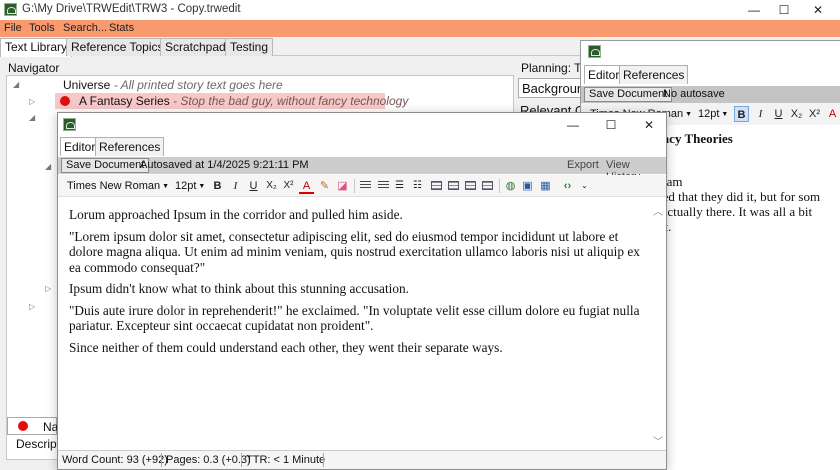 Image resolution: width=840 pixels, height=470 pixels. I want to click on document-line: vas actually there. It was all a bit, so click(727, 211).